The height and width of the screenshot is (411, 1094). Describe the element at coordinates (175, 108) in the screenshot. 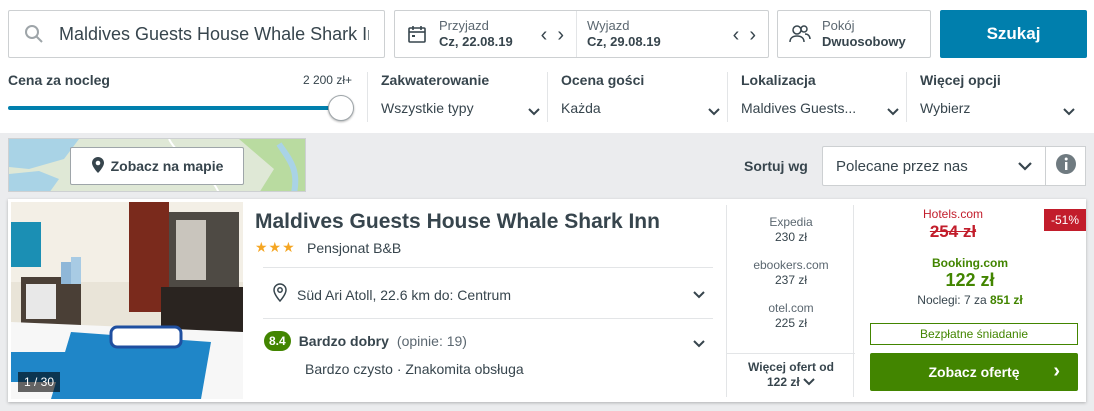

I see `price-slider-track` at that location.